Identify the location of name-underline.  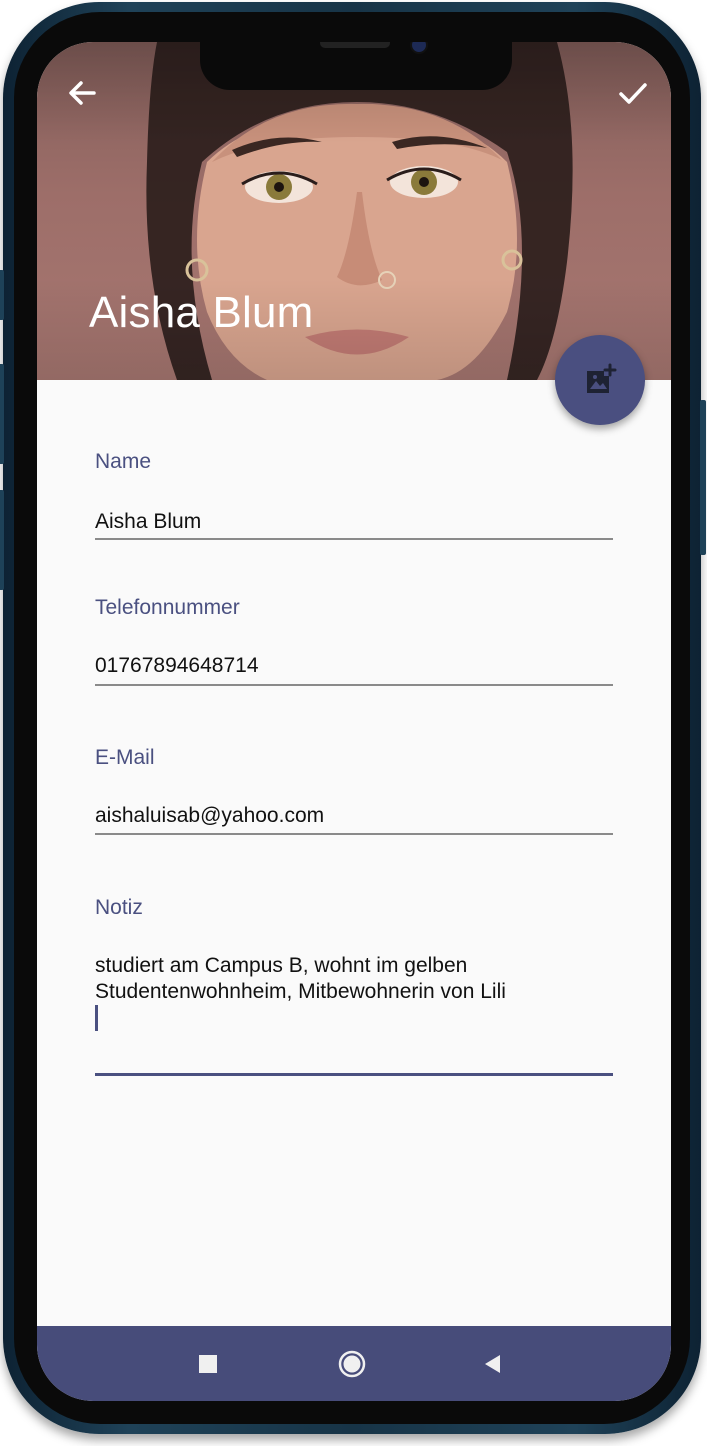
(354, 539).